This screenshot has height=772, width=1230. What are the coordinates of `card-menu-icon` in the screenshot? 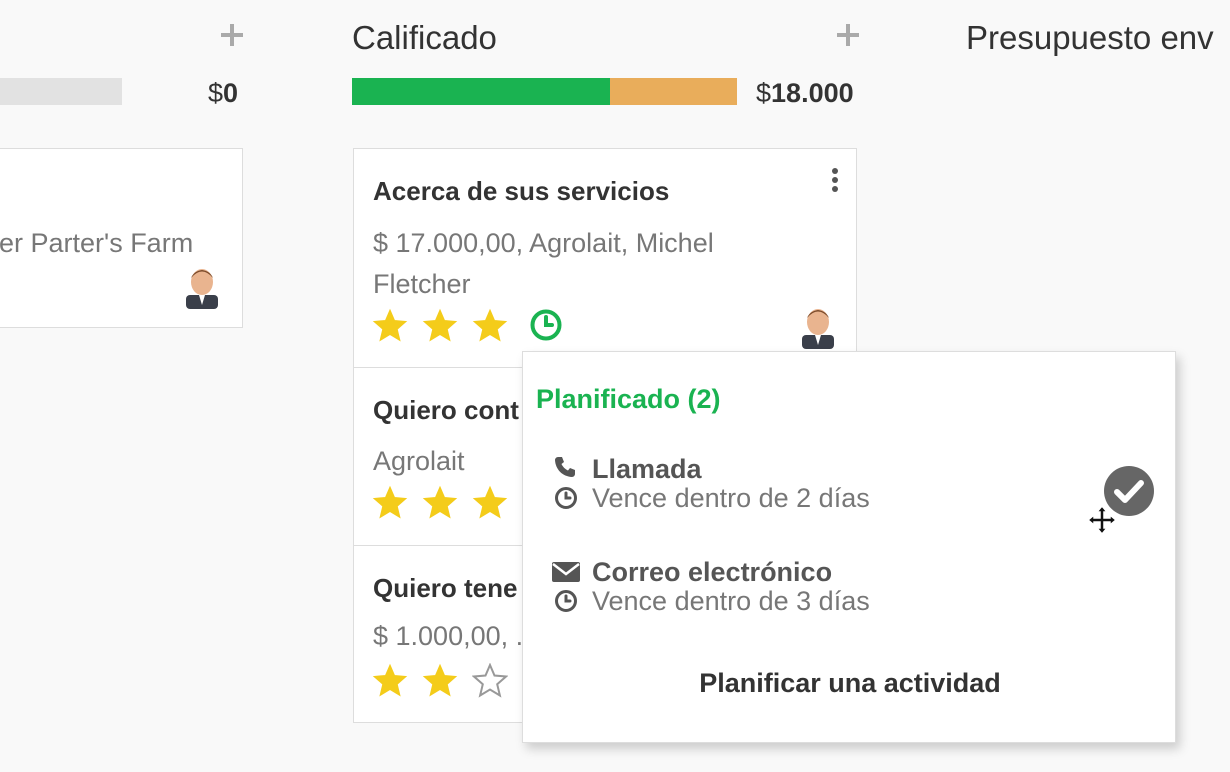 It's located at (835, 181).